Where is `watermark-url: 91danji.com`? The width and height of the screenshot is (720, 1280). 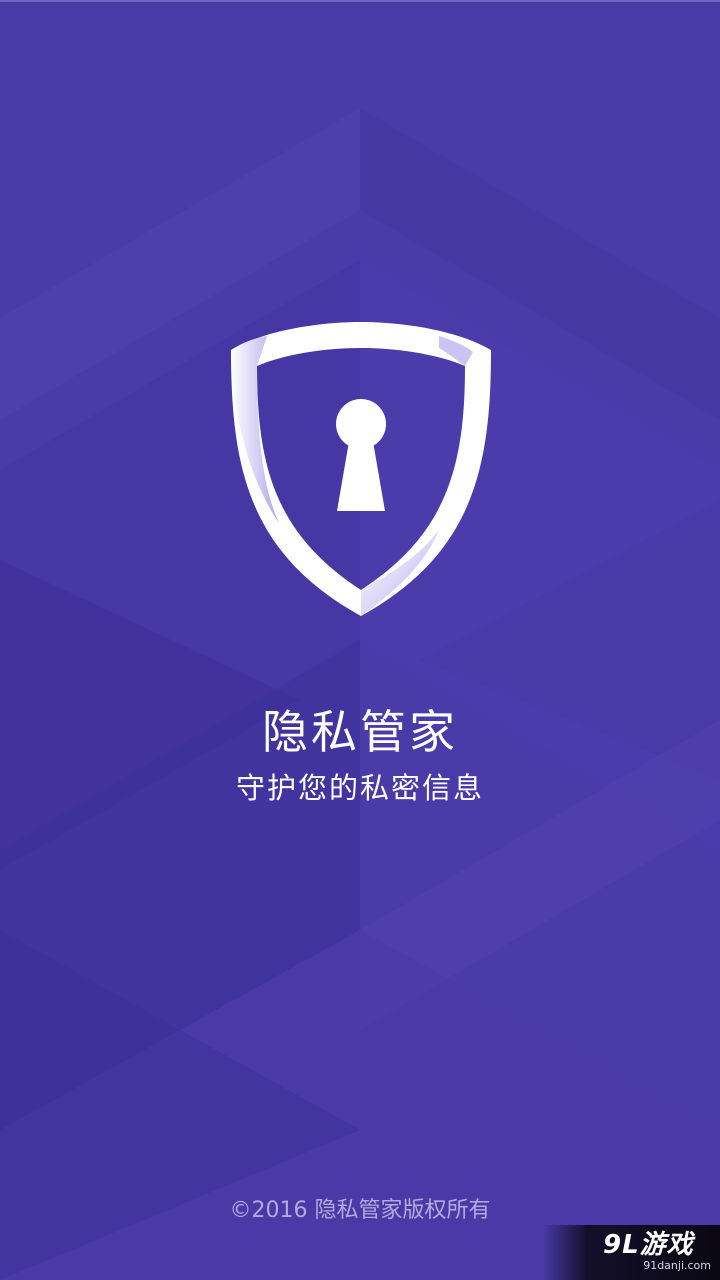
watermark-url: 91danji.com is located at coordinates (677, 1265).